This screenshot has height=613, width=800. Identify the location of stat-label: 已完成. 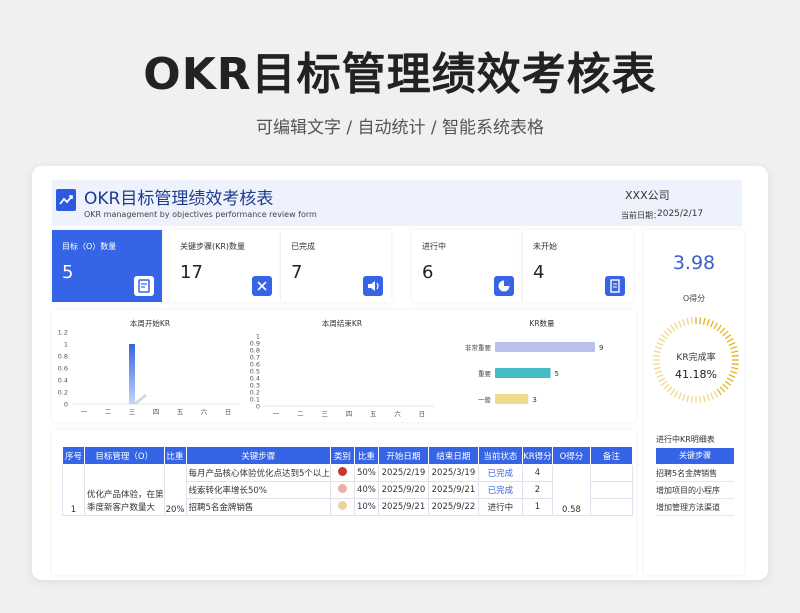
(303, 246).